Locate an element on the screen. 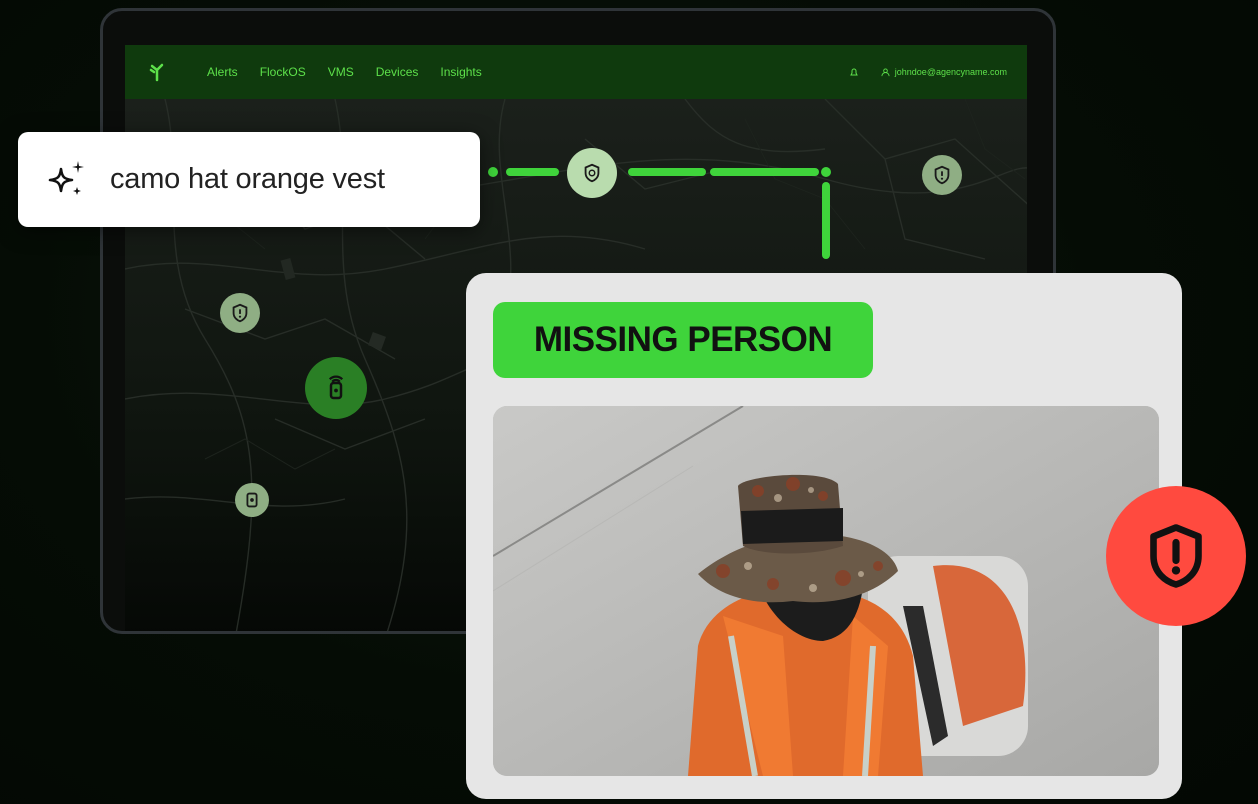  sparkle-icon is located at coordinates (66, 177).